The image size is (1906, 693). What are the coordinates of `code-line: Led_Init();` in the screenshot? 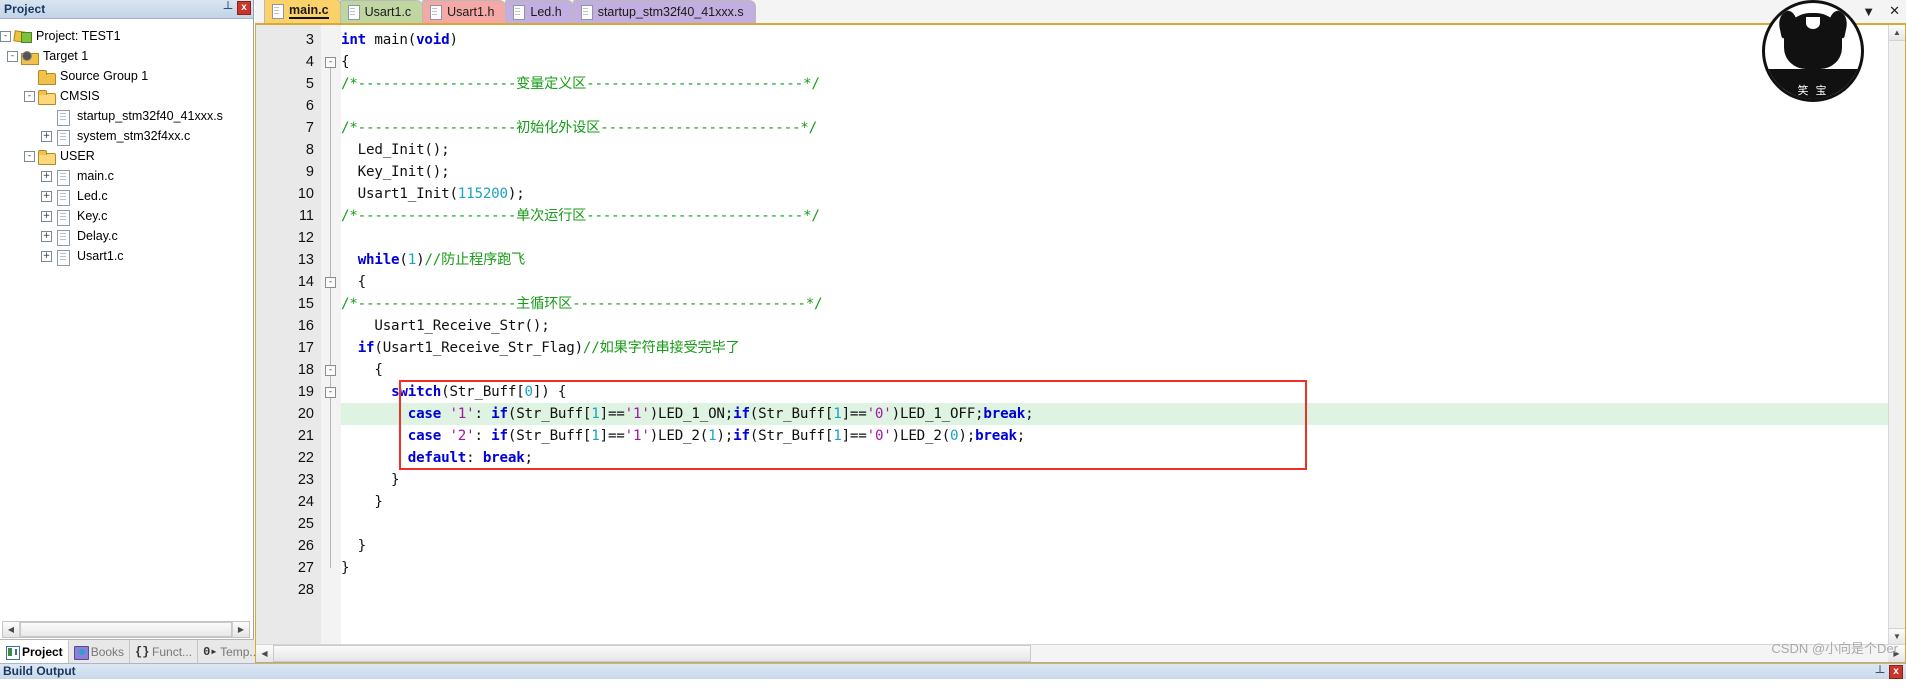 It's located at (395, 150).